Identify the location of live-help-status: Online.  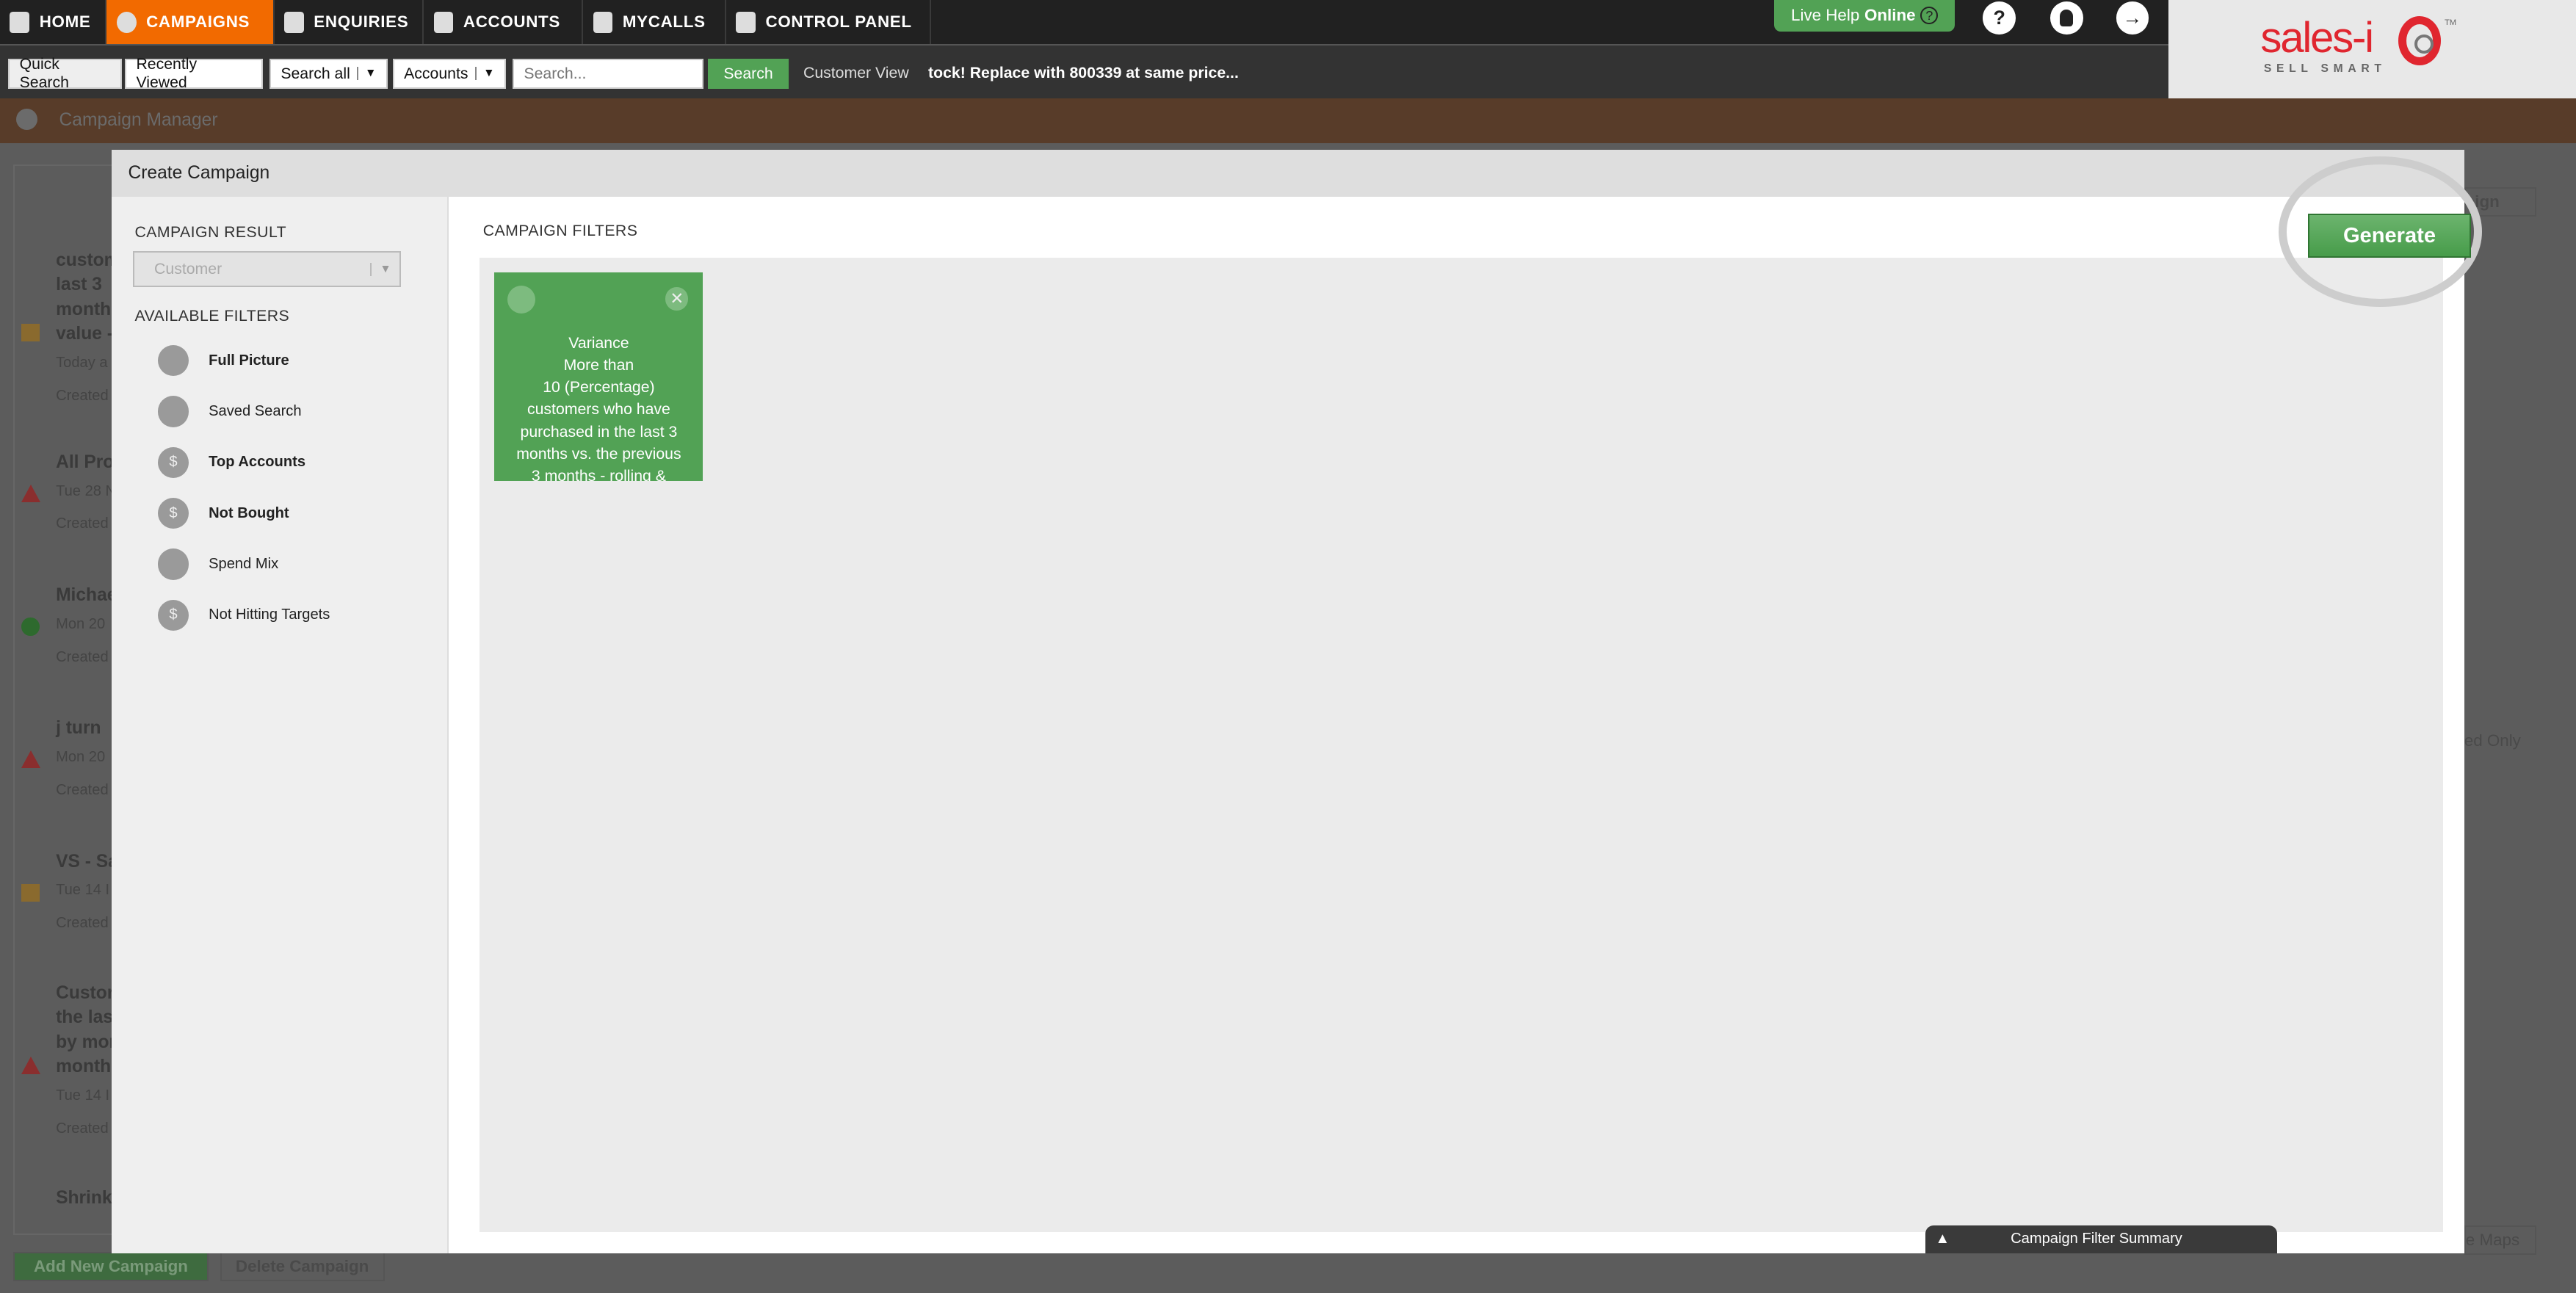
(1890, 15).